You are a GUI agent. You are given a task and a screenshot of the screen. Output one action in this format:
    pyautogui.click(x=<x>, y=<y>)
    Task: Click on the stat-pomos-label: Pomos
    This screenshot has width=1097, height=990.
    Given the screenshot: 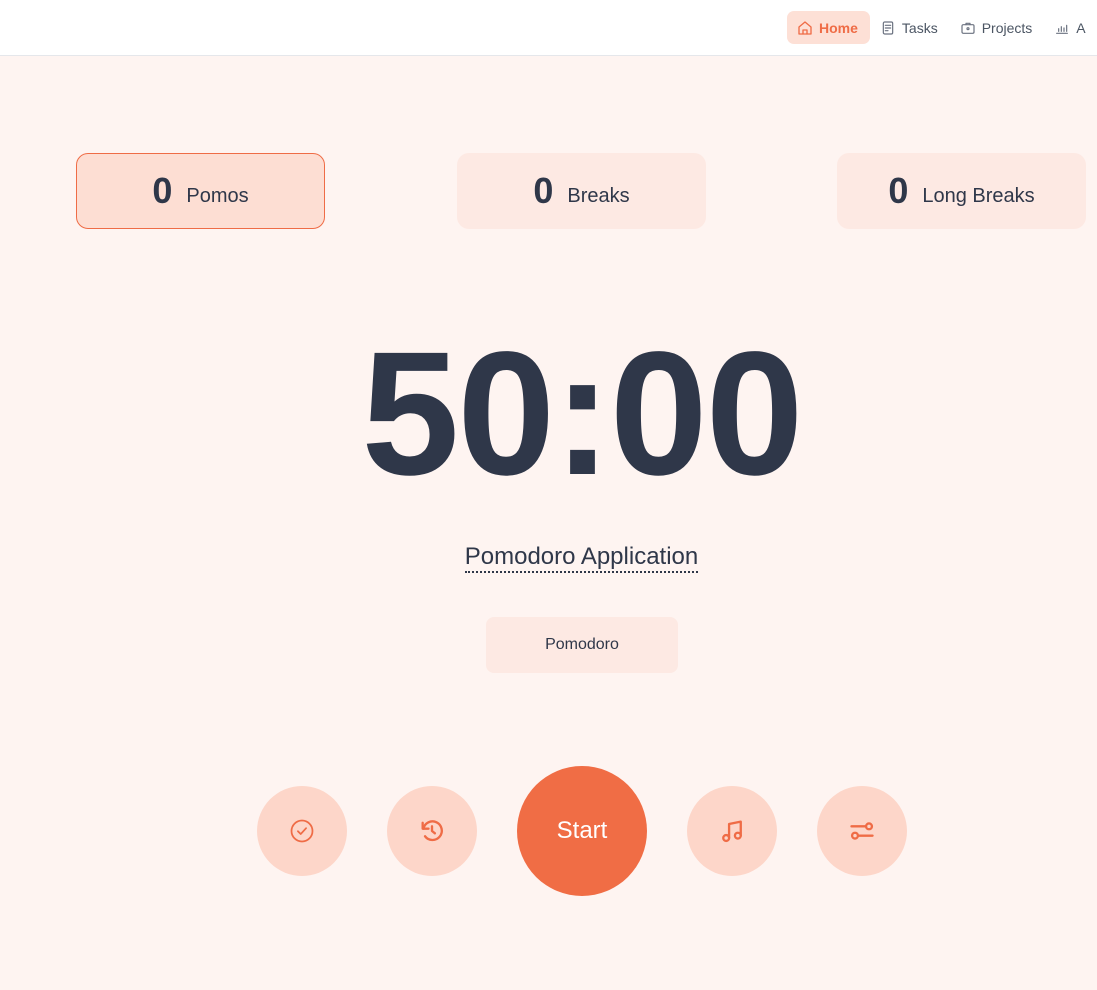 What is the action you would take?
    pyautogui.click(x=217, y=195)
    